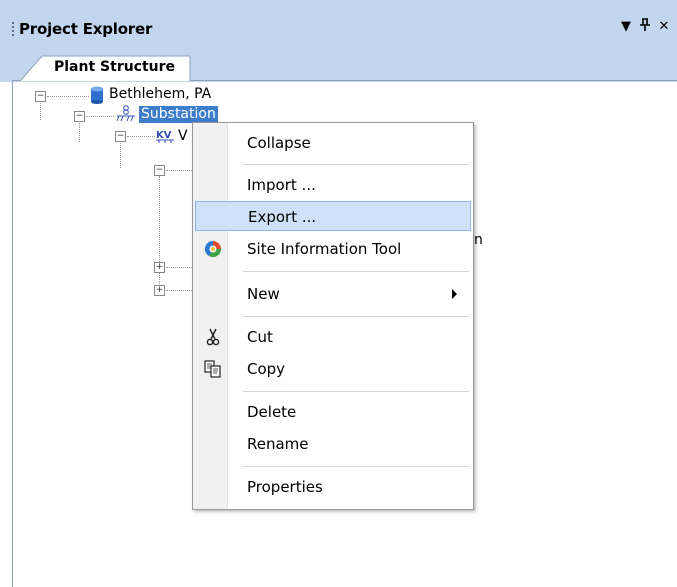  I want to click on copy-icon, so click(213, 369).